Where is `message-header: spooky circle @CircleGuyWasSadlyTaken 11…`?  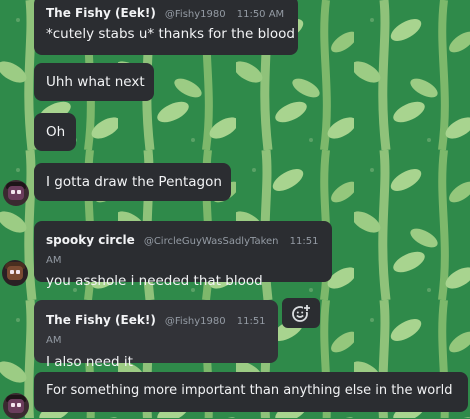 message-header: spooky circle @CircleGuyWasSadlyTaken 11… is located at coordinates (183, 248).